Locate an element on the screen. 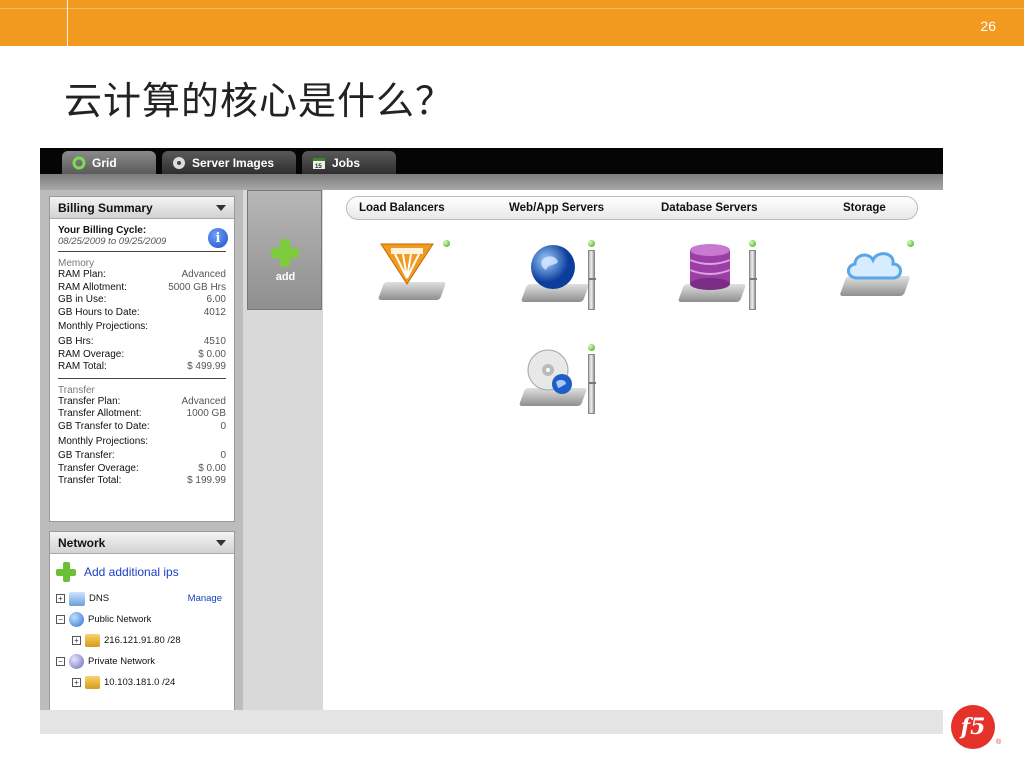  dns-icon is located at coordinates (77, 598).